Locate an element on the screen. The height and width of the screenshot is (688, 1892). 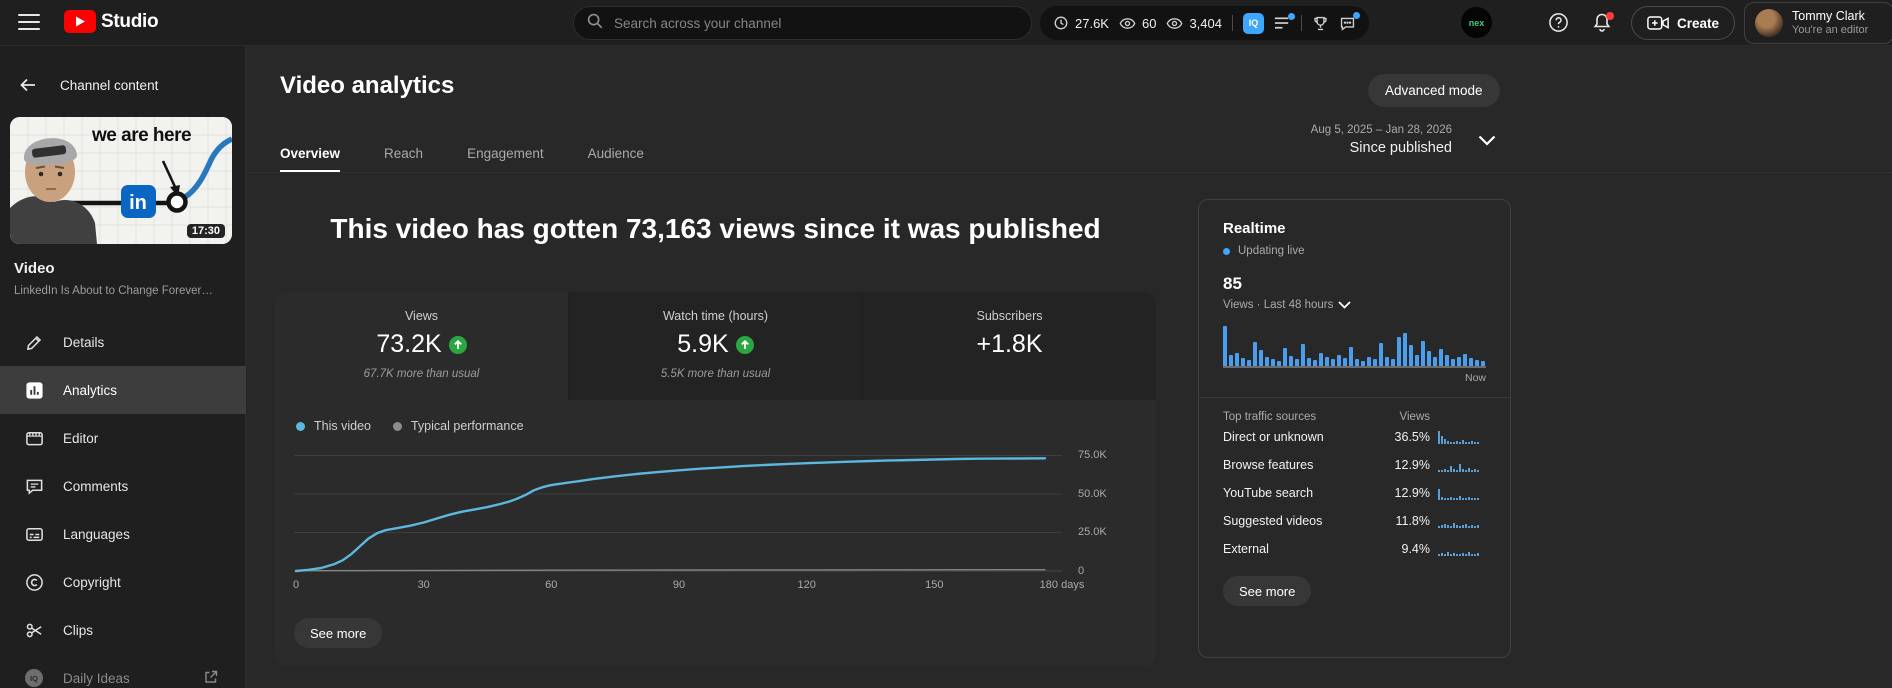
x-tick-label: 90 is located at coordinates (679, 585).